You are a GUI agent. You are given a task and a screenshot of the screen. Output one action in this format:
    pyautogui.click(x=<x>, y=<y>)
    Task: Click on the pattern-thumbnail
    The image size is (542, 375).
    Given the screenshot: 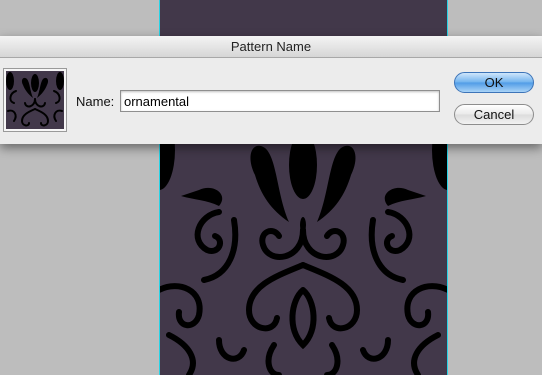 What is the action you would take?
    pyautogui.click(x=35, y=100)
    